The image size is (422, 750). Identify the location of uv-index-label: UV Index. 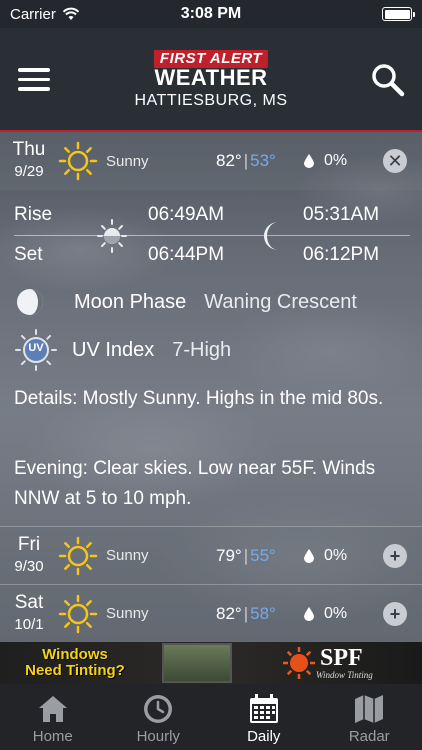
(113, 349).